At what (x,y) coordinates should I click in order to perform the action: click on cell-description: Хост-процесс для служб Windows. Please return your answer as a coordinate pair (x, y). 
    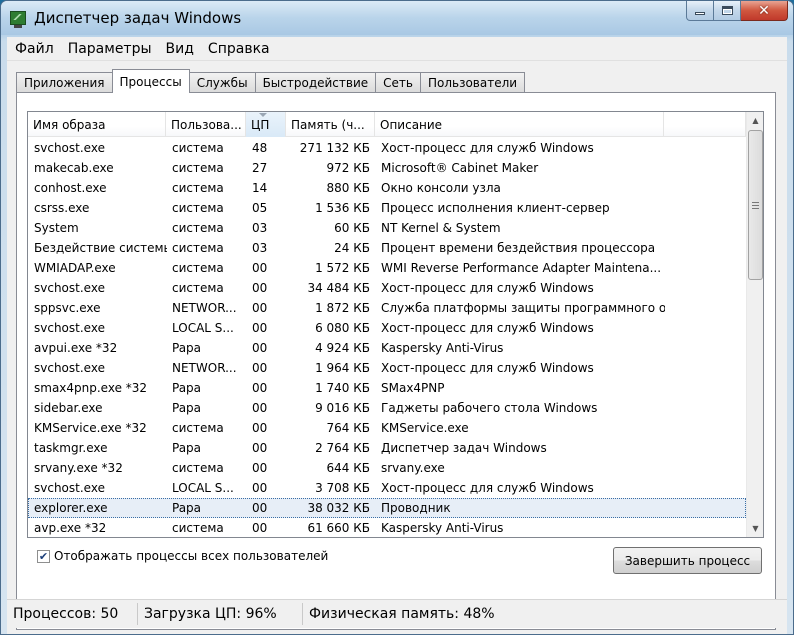
    Looking at the image, I should click on (487, 148).